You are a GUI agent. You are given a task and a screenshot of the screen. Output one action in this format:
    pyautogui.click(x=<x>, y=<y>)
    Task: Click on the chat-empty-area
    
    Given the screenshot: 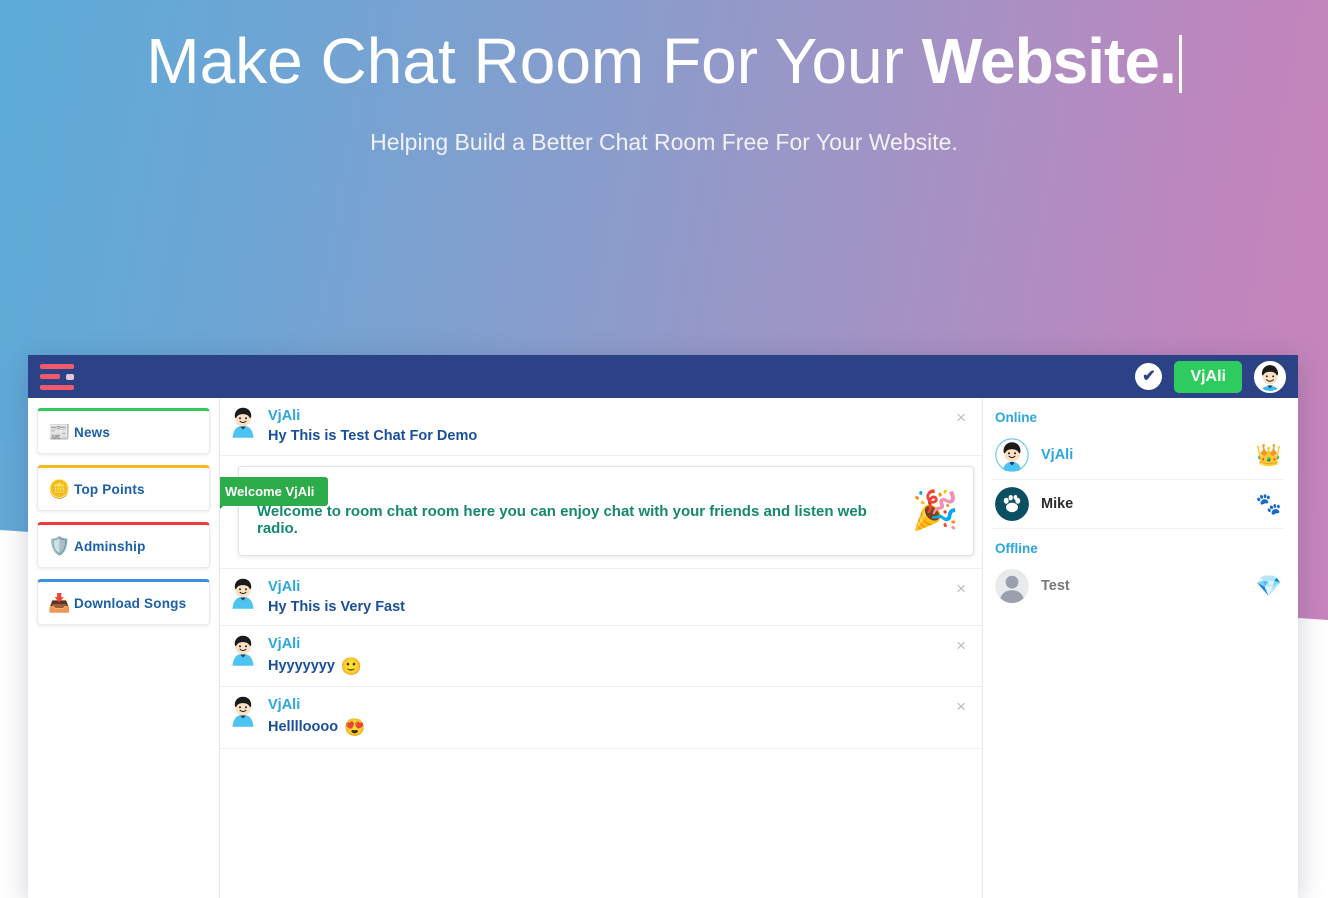 What is the action you would take?
    pyautogui.click(x=601, y=823)
    